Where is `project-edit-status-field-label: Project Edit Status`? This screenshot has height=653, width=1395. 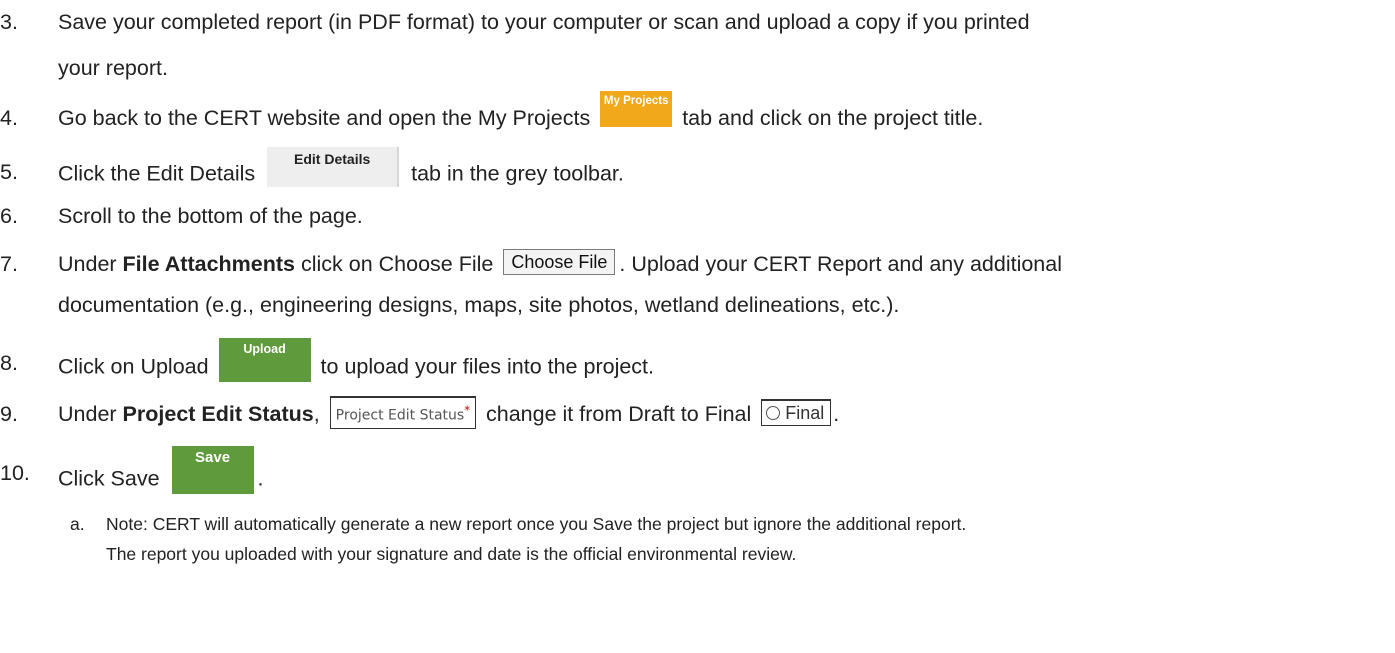 project-edit-status-field-label: Project Edit Status is located at coordinates (400, 415).